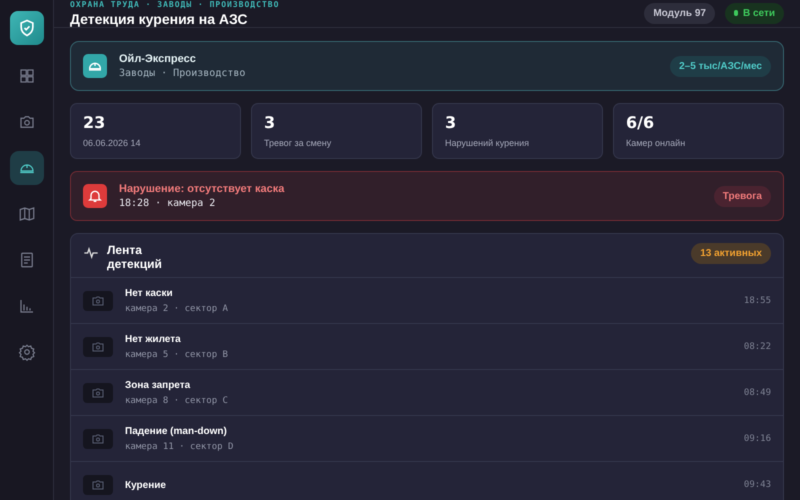  What do you see at coordinates (135, 257) in the screenshot?
I see `feed-title: Лента детекций` at bounding box center [135, 257].